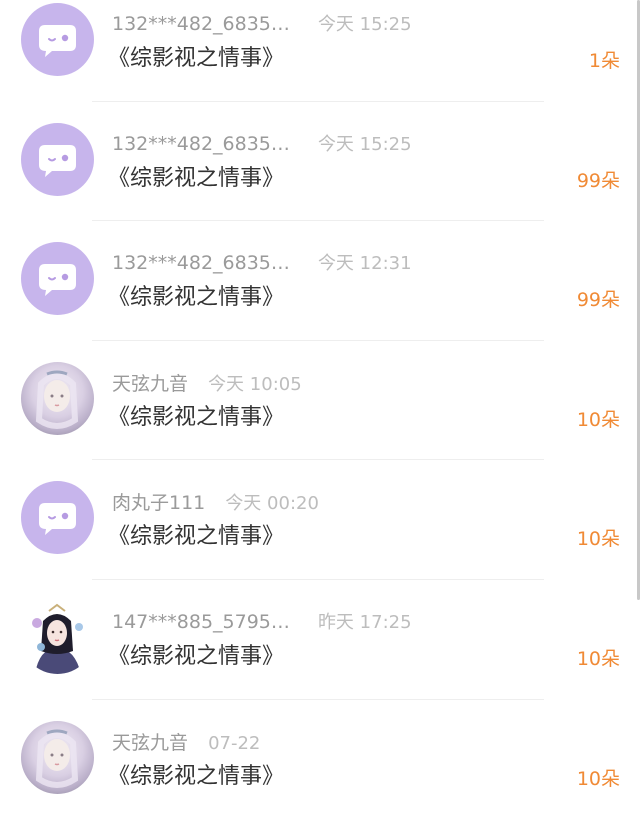 The height and width of the screenshot is (827, 640). I want to click on row-meta: 天弦九音 今天 10:05, so click(207, 382).